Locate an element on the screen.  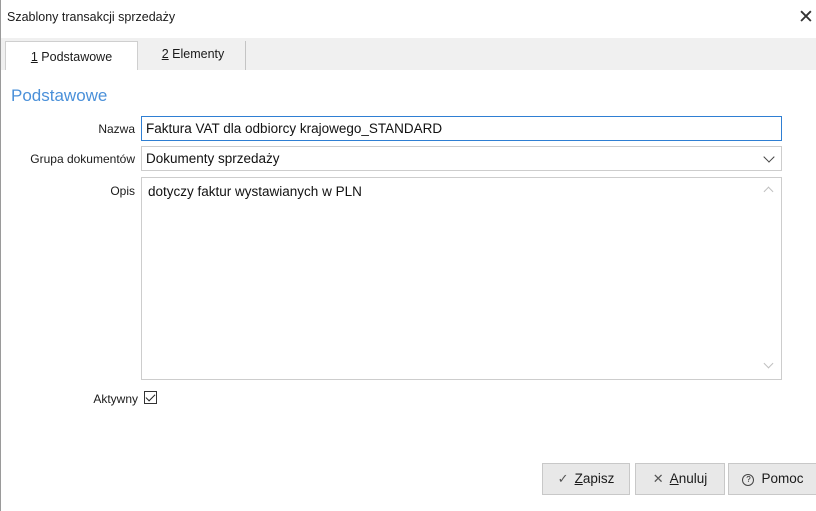
tab-strip: 1 Podstawowe 2 Elementy is located at coordinates (408, 54).